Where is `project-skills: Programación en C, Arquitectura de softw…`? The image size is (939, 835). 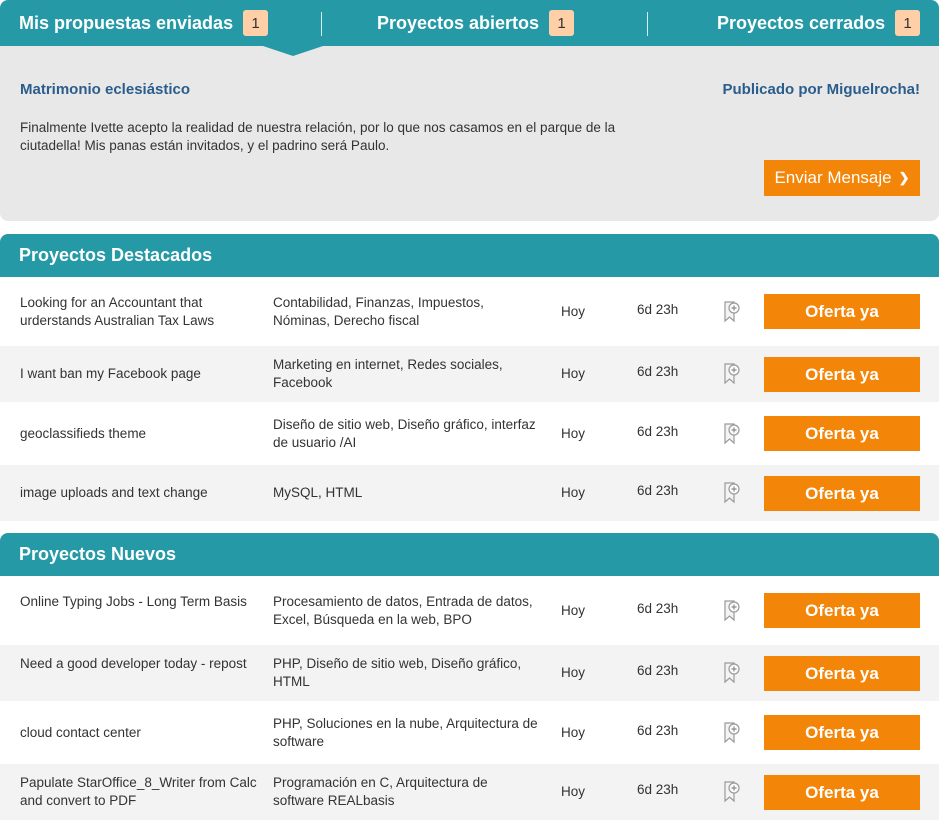 project-skills: Programación en C, Arquitectura de softw… is located at coordinates (380, 791).